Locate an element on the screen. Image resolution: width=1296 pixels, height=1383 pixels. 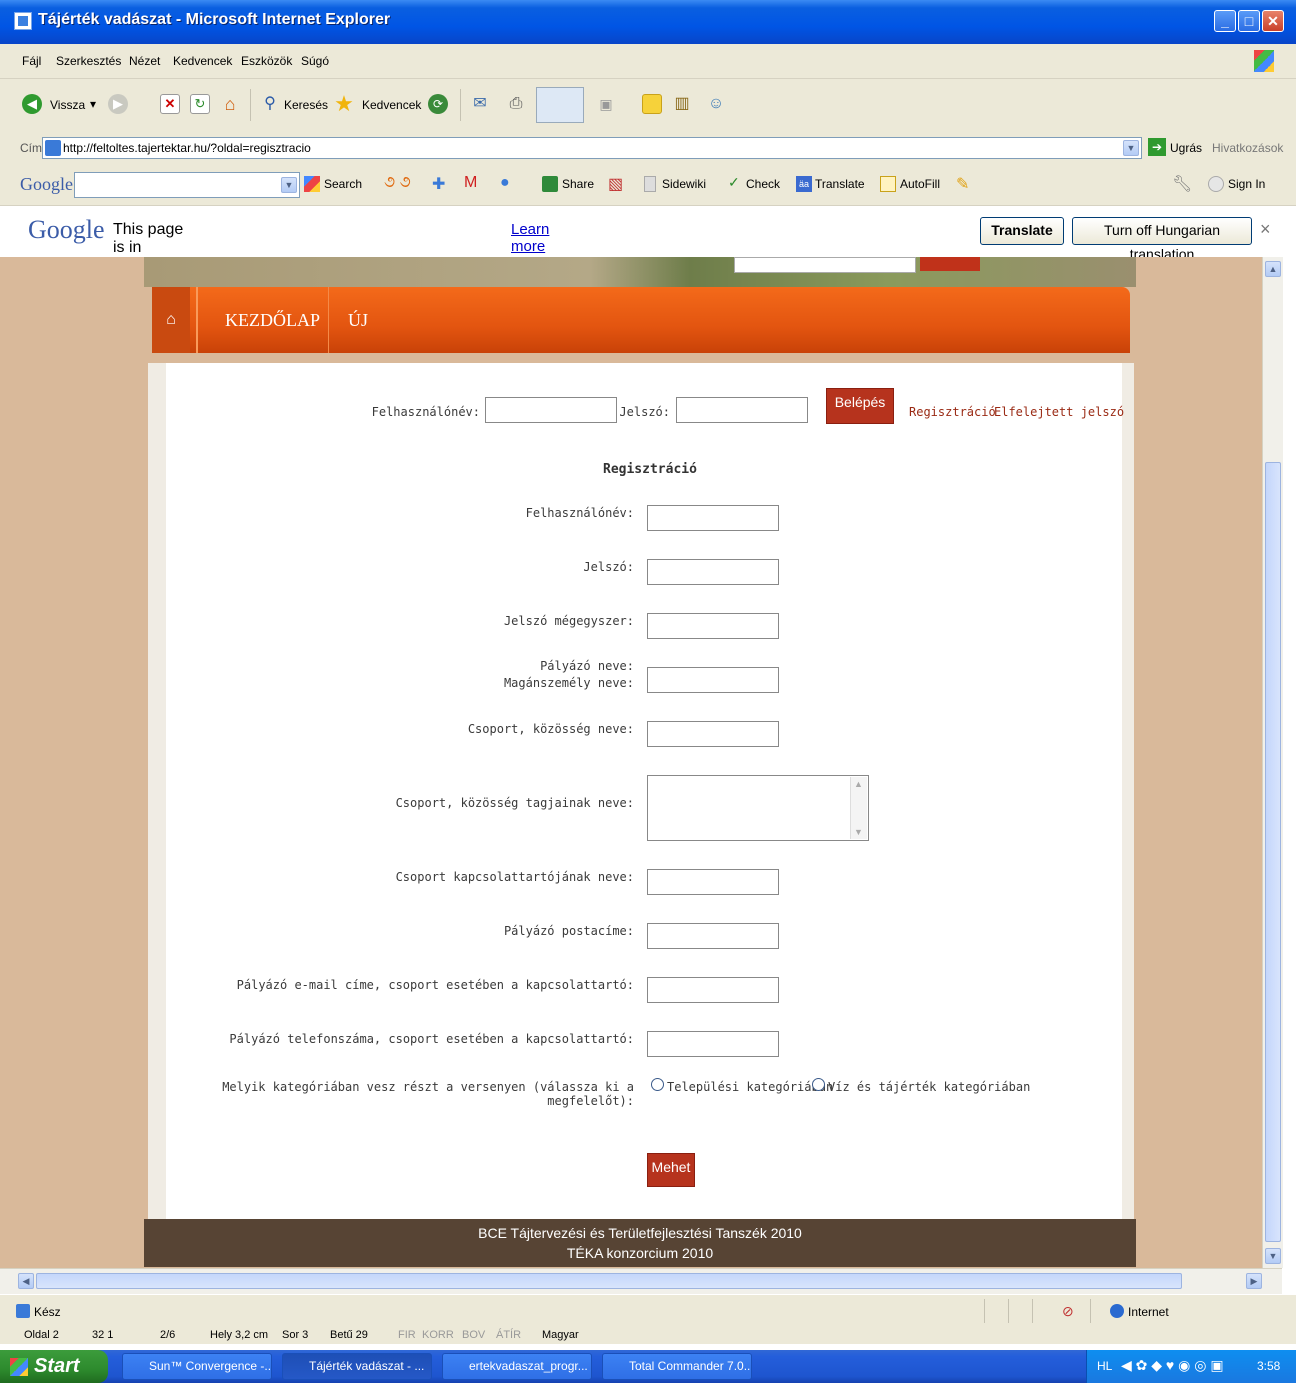
horizontal-scrollbar: ◀ ▶ is located at coordinates (641, 1281).